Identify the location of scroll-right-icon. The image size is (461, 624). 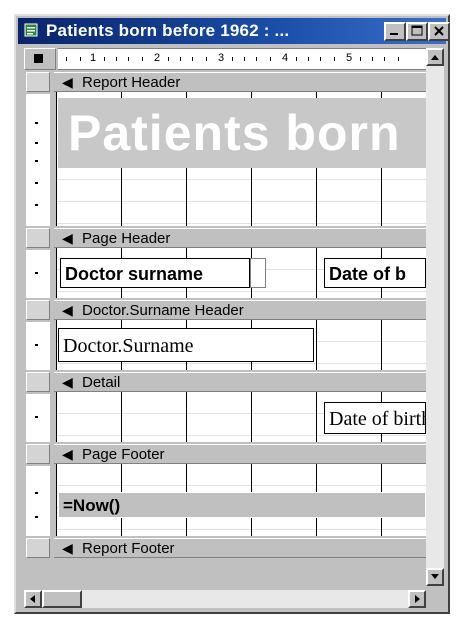
(417, 599).